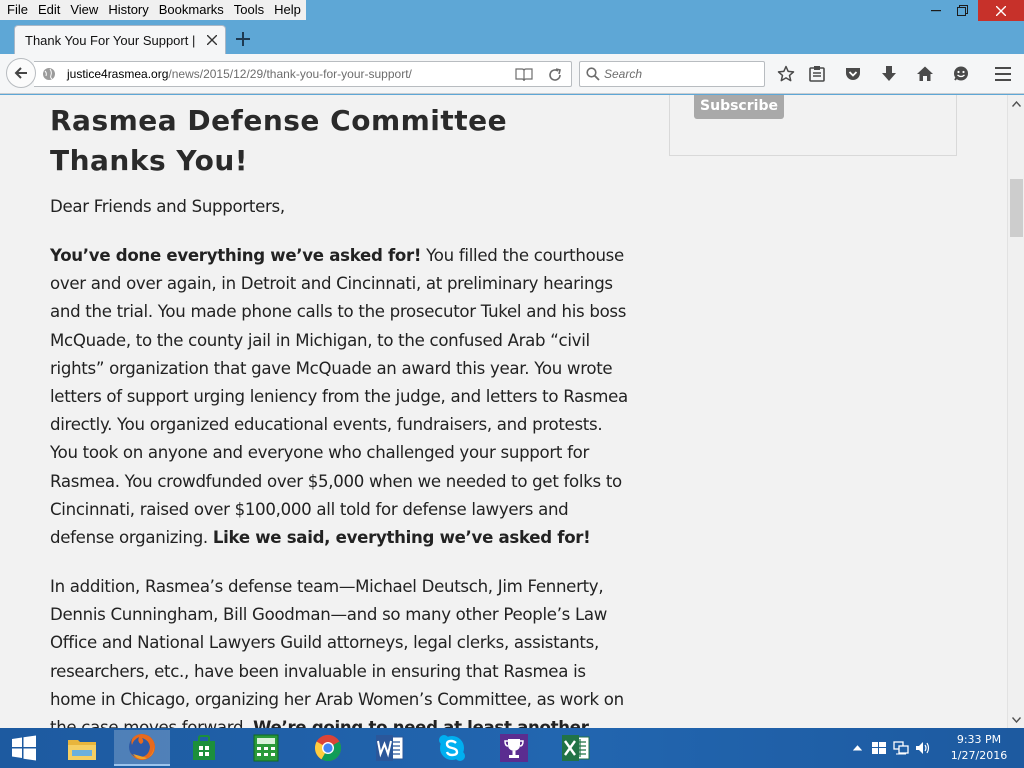 The width and height of the screenshot is (1024, 768). I want to click on start-button, so click(24, 748).